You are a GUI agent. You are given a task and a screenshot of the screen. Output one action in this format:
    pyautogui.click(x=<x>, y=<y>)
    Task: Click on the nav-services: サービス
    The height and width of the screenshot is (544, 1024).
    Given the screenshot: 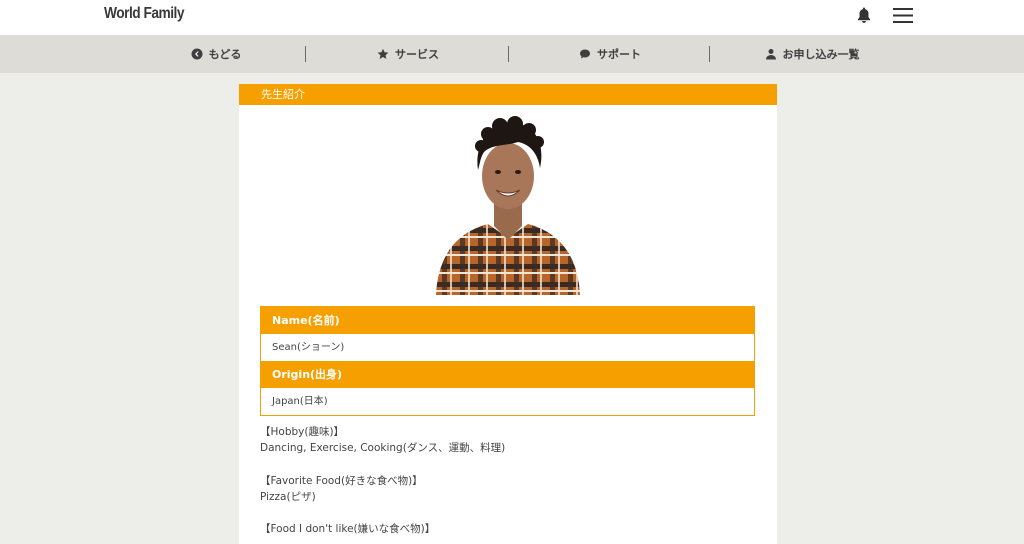 What is the action you would take?
    pyautogui.click(x=408, y=54)
    